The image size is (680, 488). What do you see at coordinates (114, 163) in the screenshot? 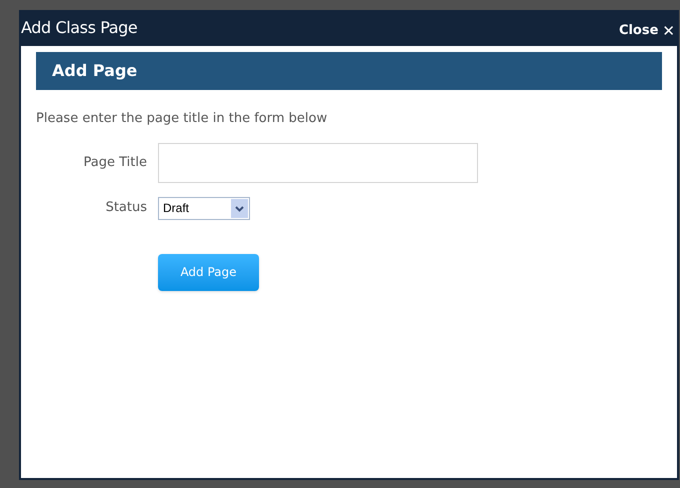
I see `field-label: Page Title` at bounding box center [114, 163].